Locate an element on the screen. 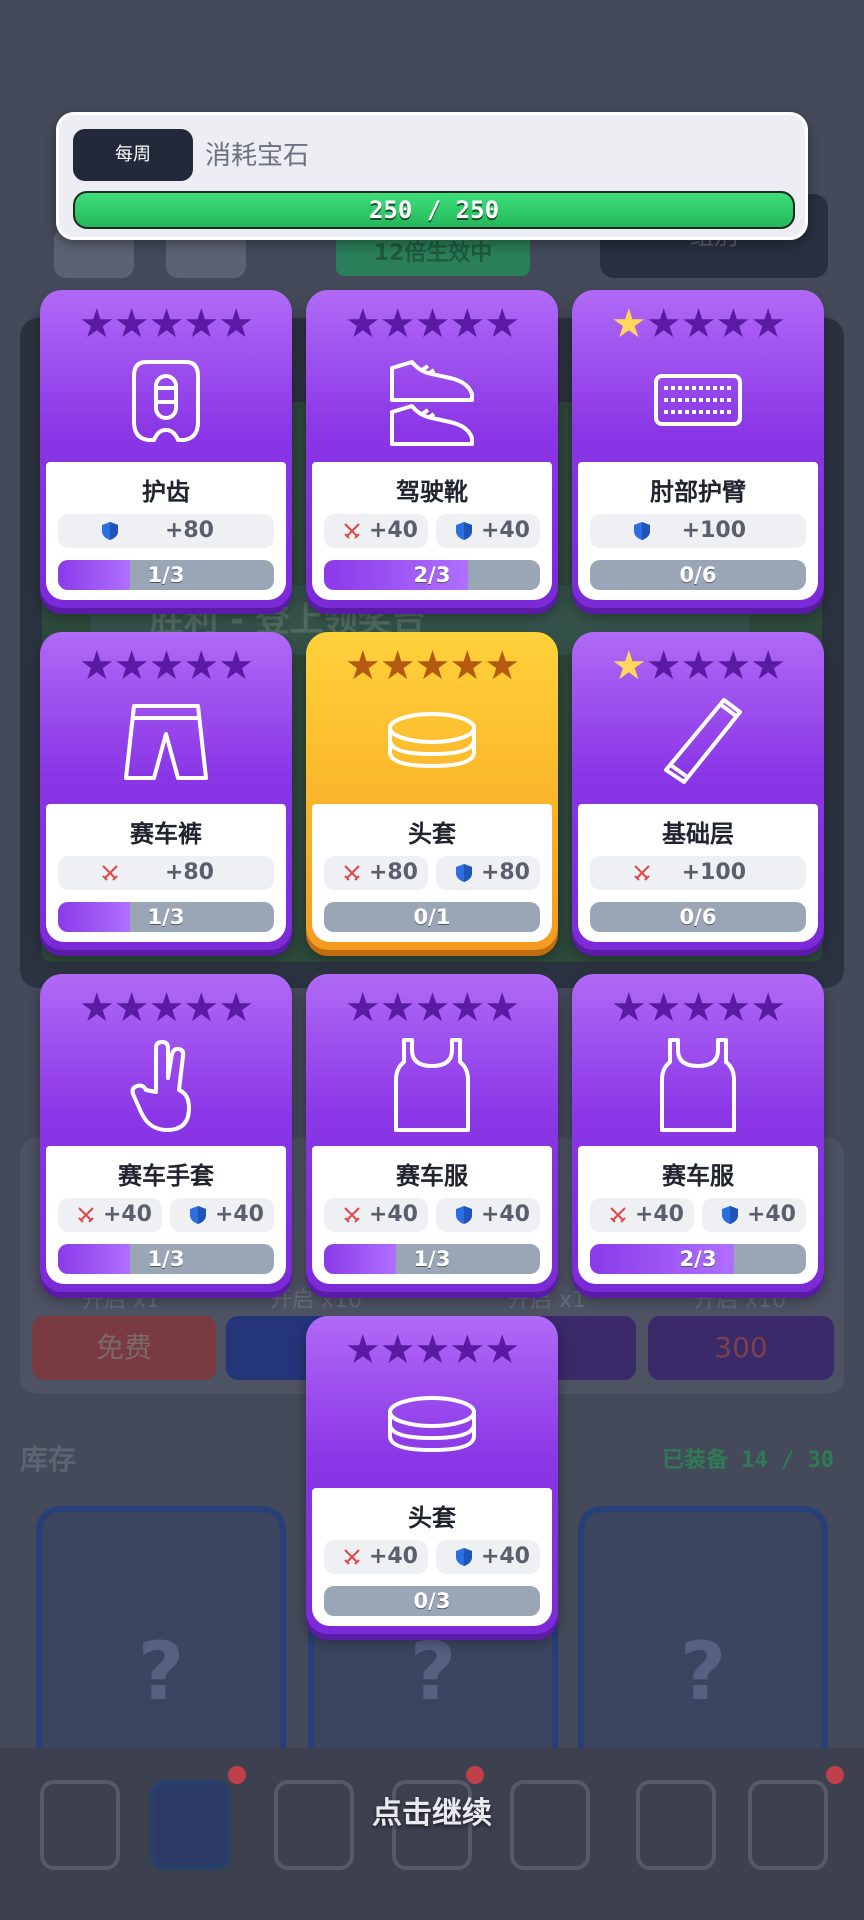 The height and width of the screenshot is (1920, 864). free-button: 免费 is located at coordinates (124, 1348).